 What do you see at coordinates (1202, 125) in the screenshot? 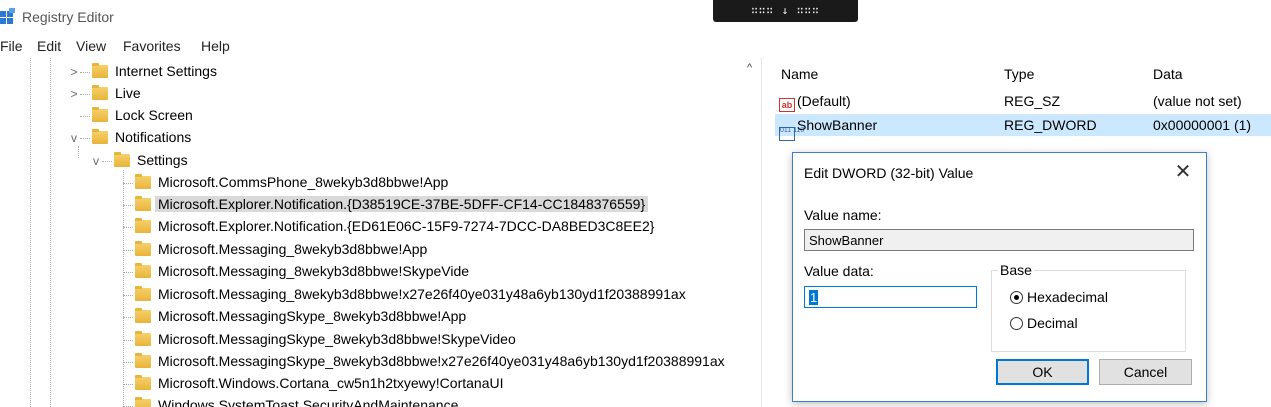
I see `value-data: 0x00000001 (1)` at bounding box center [1202, 125].